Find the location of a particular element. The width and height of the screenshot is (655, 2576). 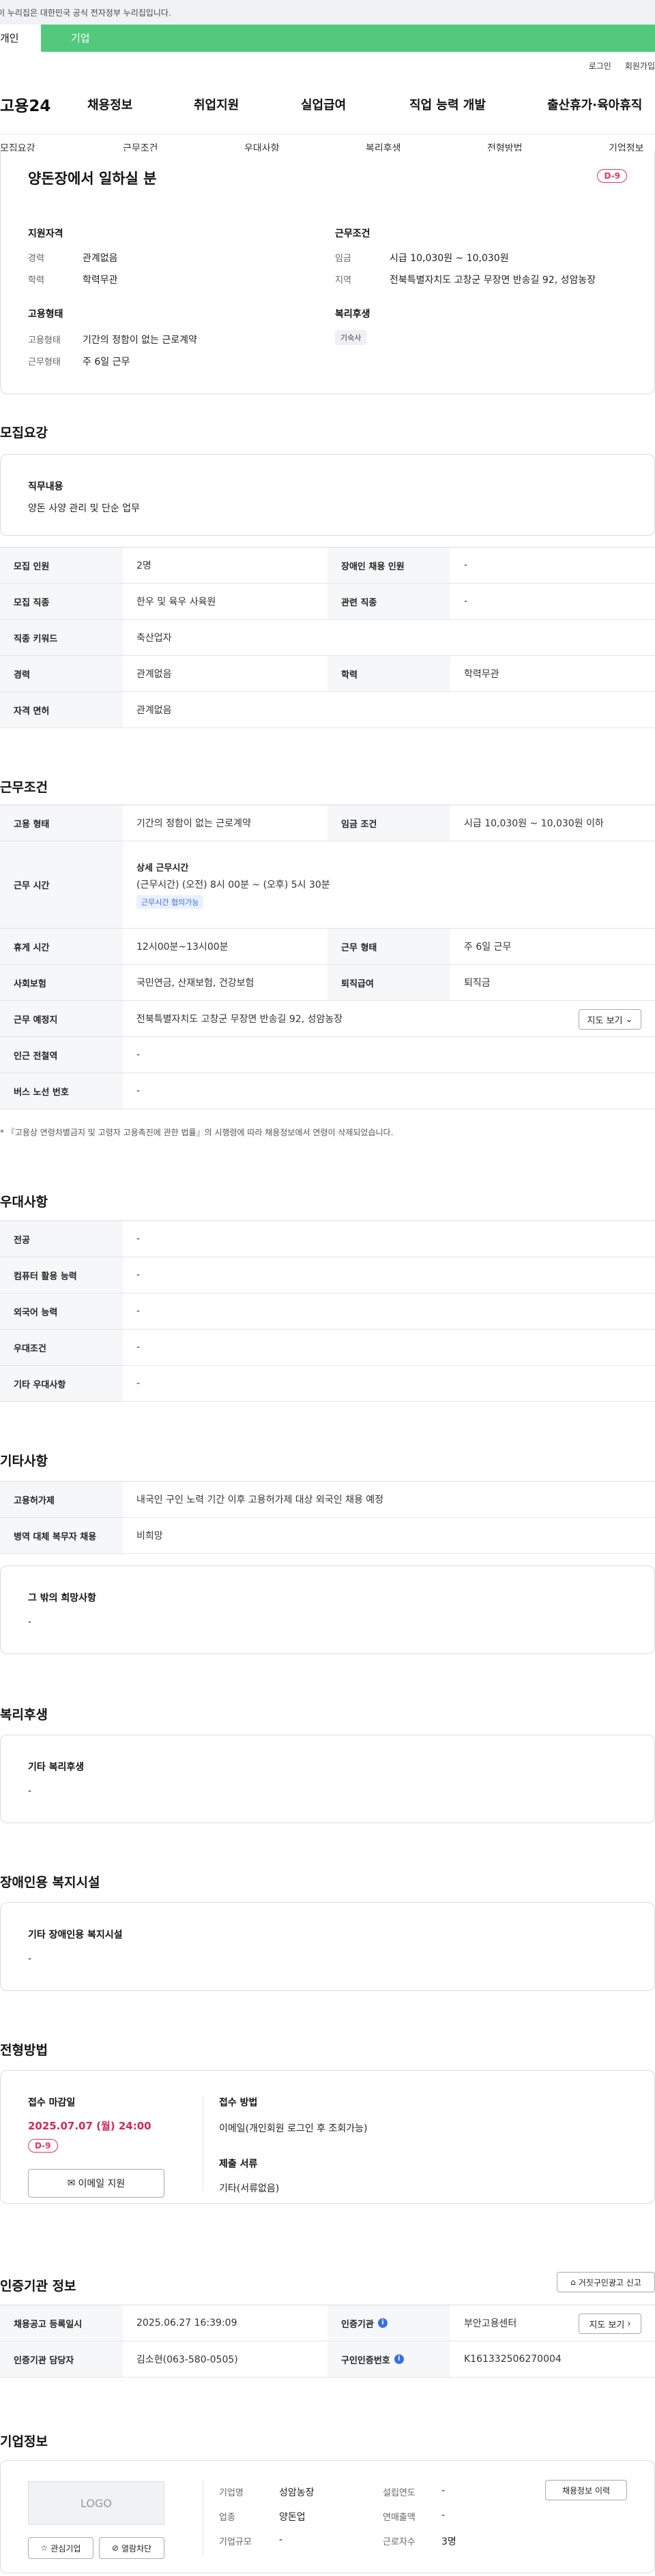

computer-value: - is located at coordinates (138, 1275).